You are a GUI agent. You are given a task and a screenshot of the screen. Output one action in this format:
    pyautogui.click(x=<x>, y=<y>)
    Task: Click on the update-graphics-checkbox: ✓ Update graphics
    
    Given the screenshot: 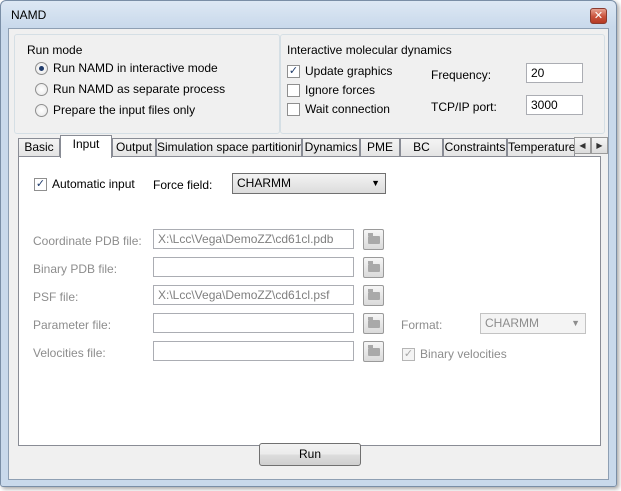 What is the action you would take?
    pyautogui.click(x=339, y=71)
    